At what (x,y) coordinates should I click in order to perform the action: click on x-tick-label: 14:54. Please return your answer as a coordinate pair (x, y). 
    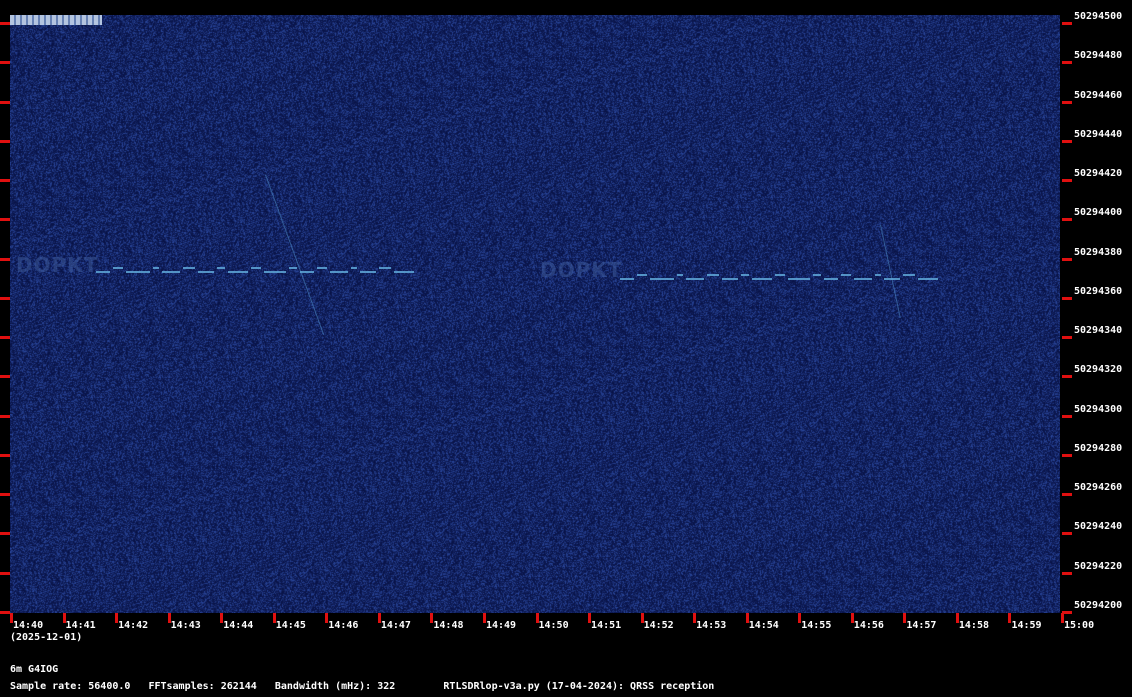
    Looking at the image, I should click on (763, 625).